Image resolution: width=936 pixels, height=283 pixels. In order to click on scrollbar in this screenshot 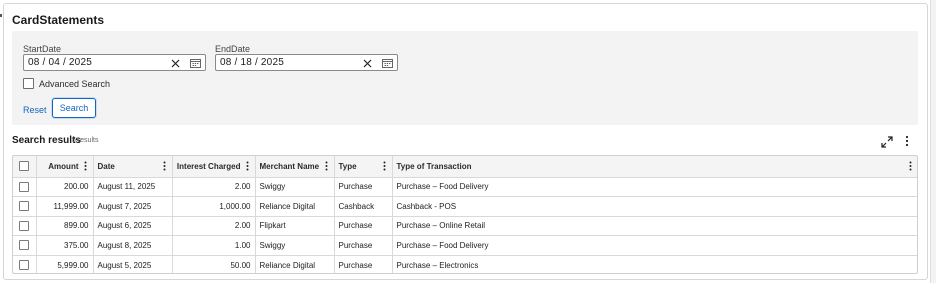, I will do `click(933, 141)`.